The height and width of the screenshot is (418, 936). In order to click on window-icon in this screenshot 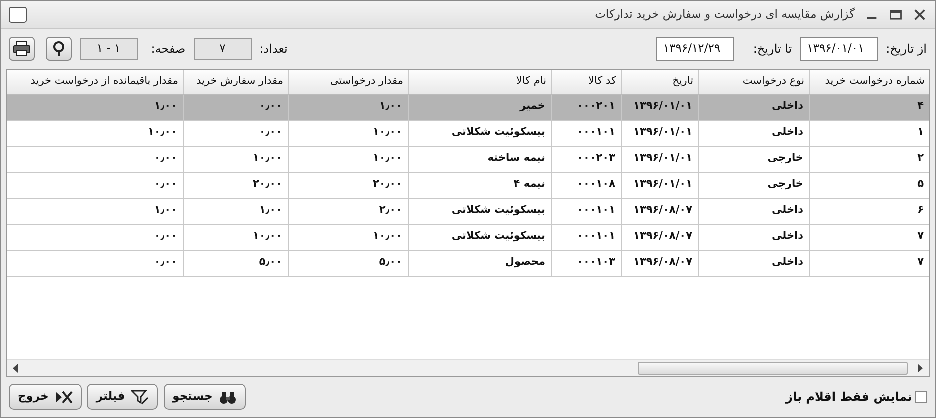, I will do `click(18, 14)`.